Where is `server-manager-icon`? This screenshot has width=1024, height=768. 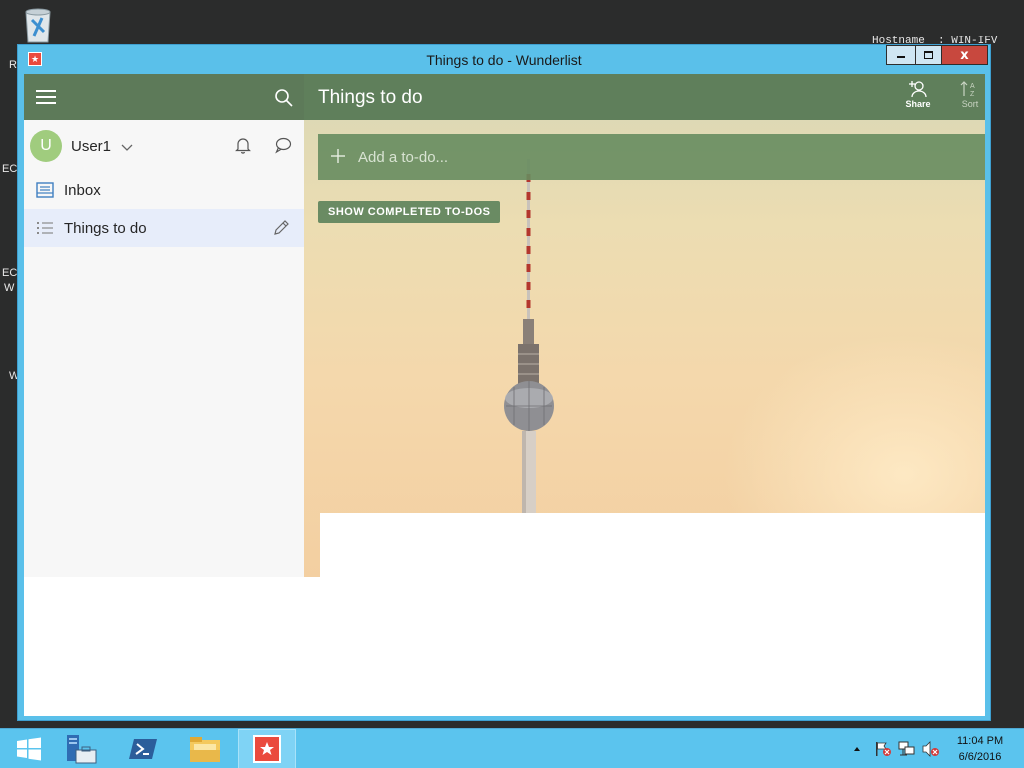 server-manager-icon is located at coordinates (81, 748).